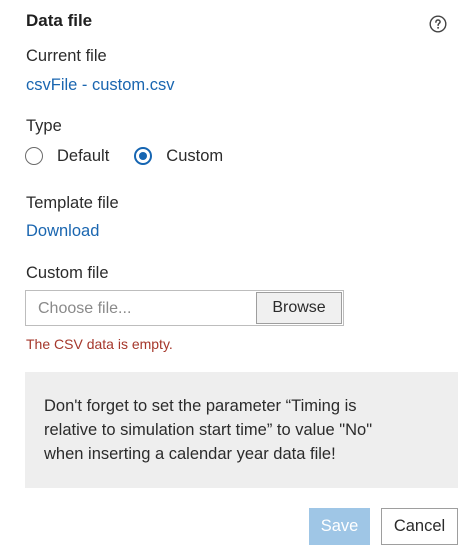 This screenshot has width=471, height=553. Describe the element at coordinates (83, 155) in the screenshot. I see `radio-default-label: Default` at that location.